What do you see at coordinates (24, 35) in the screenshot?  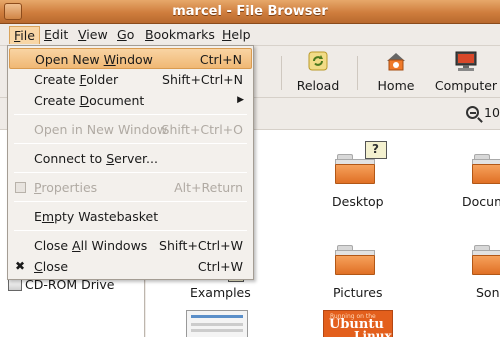 I see `menu-file: File` at bounding box center [24, 35].